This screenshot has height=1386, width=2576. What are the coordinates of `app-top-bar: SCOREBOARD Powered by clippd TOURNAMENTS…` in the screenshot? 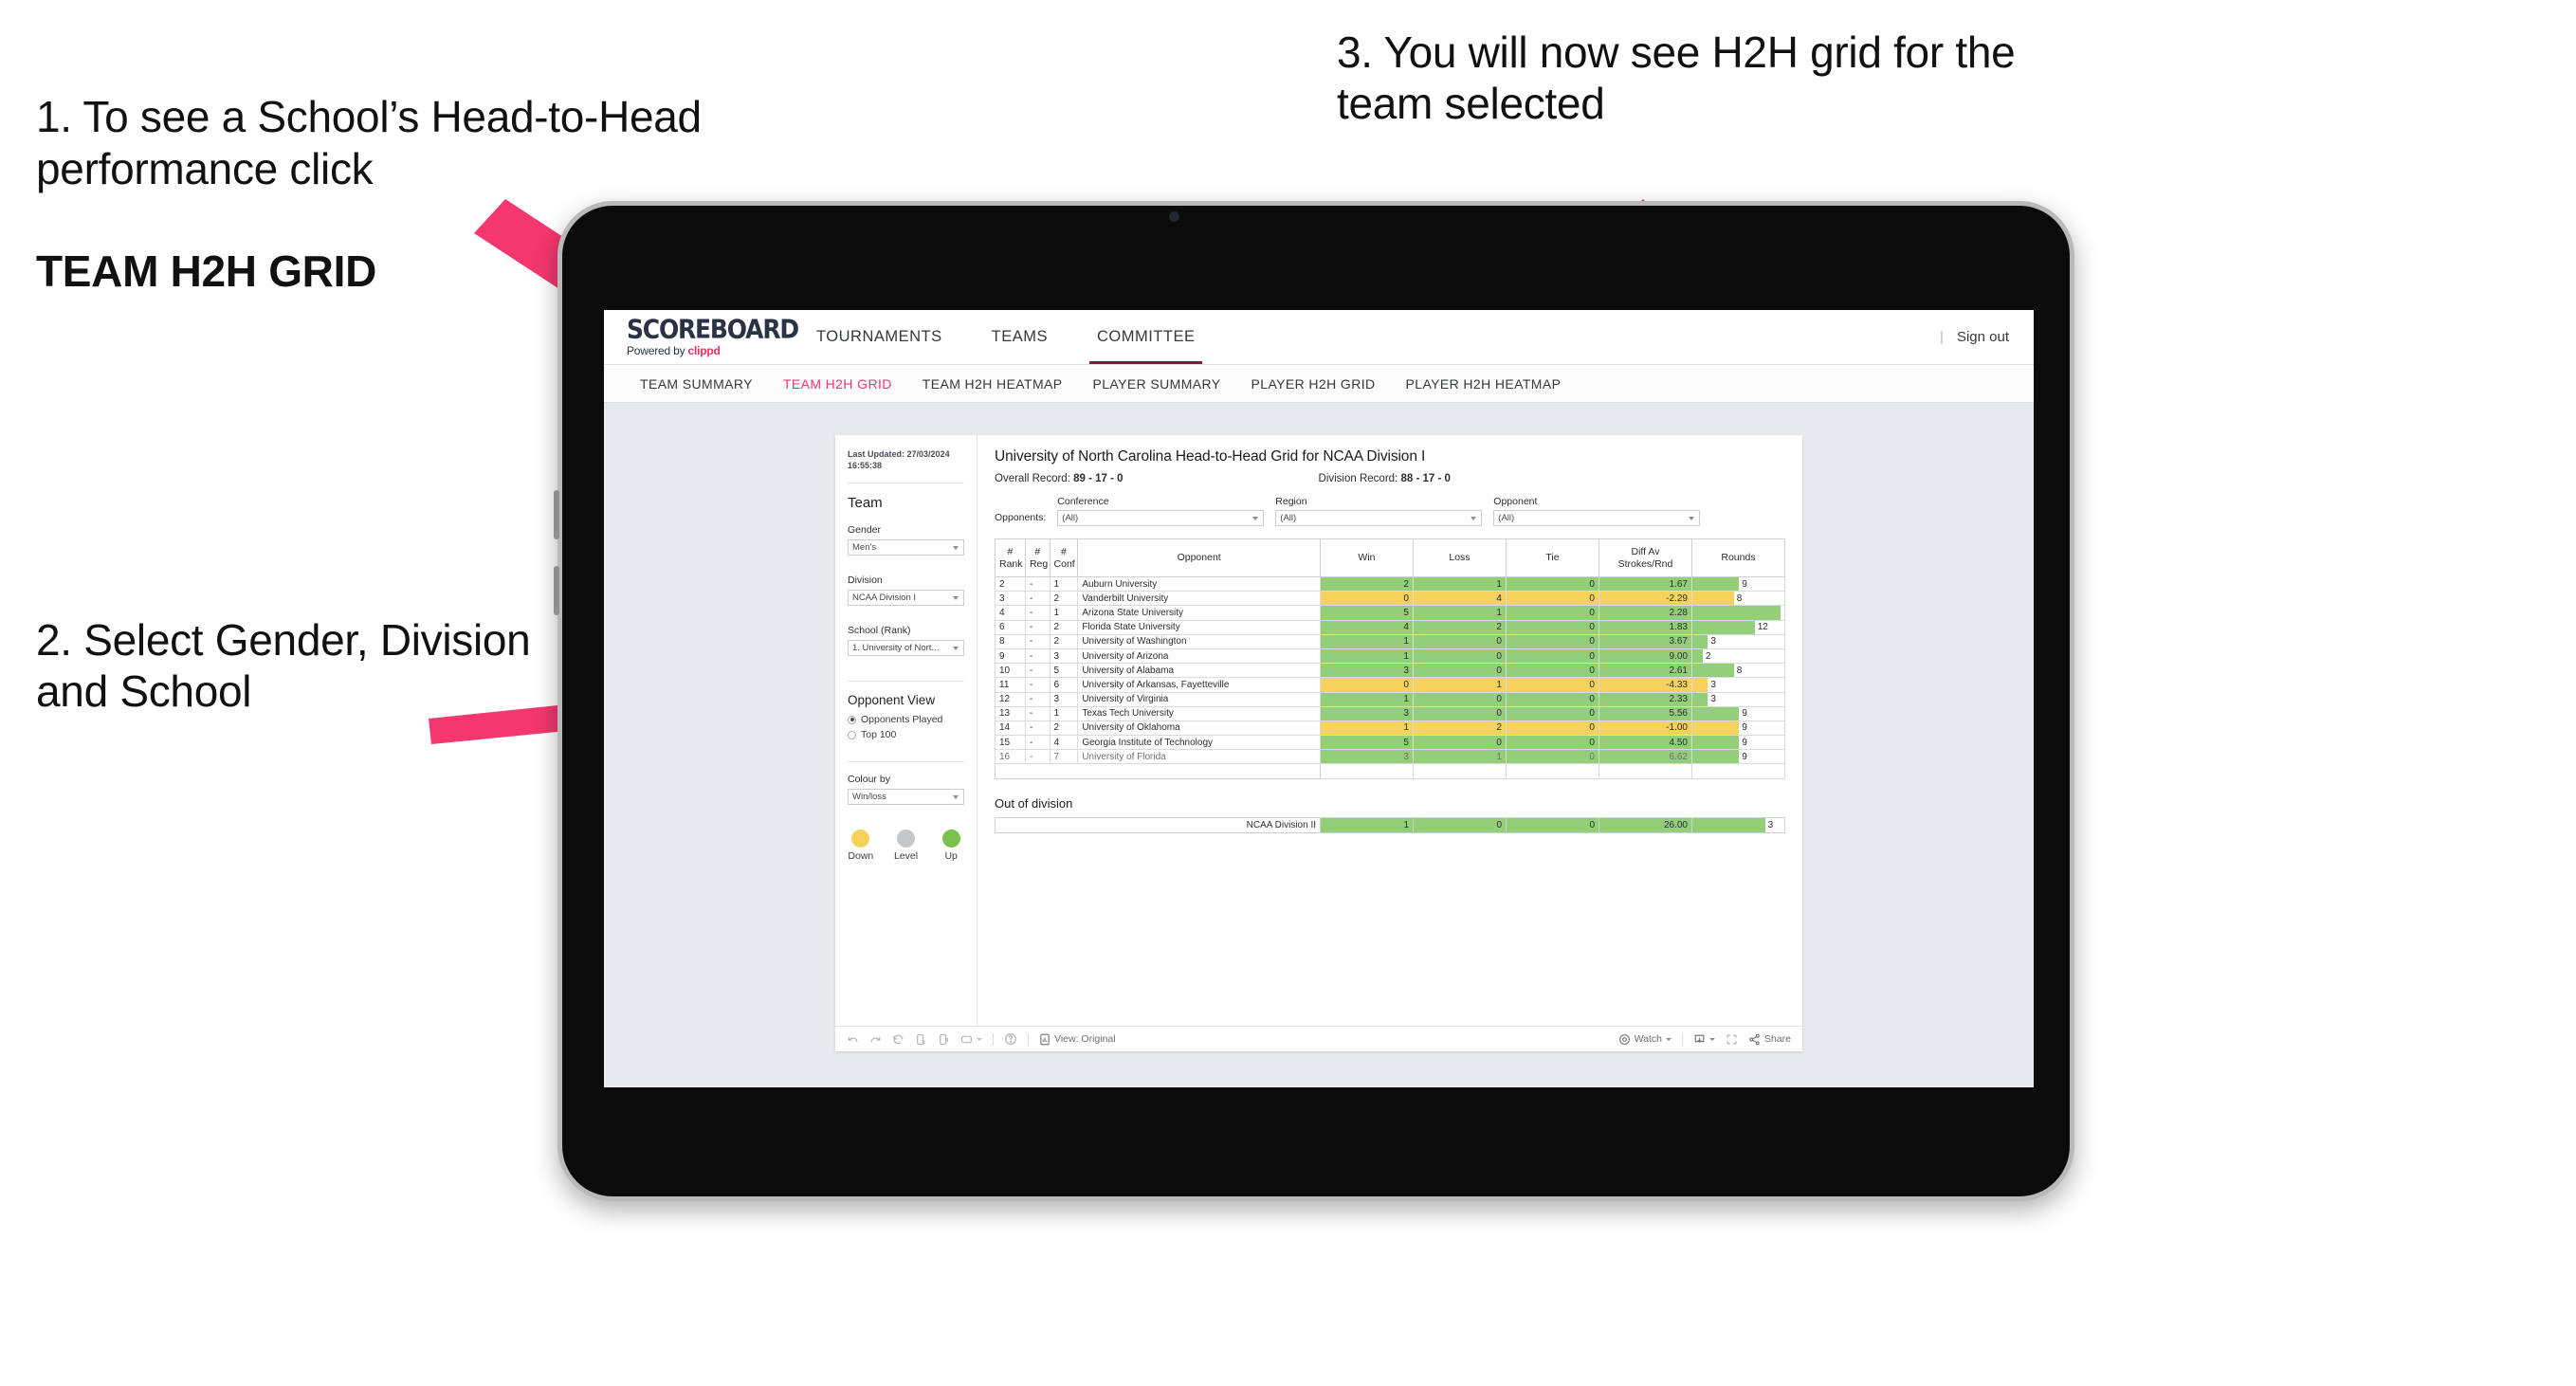 It's located at (1319, 337).